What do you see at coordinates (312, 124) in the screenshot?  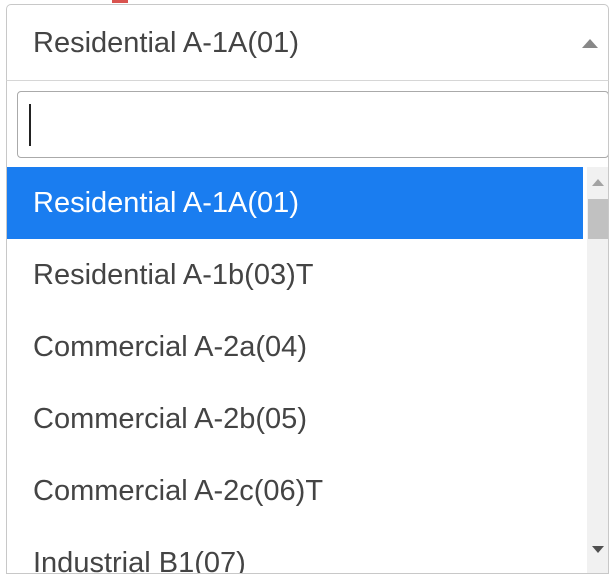 I see `search-input` at bounding box center [312, 124].